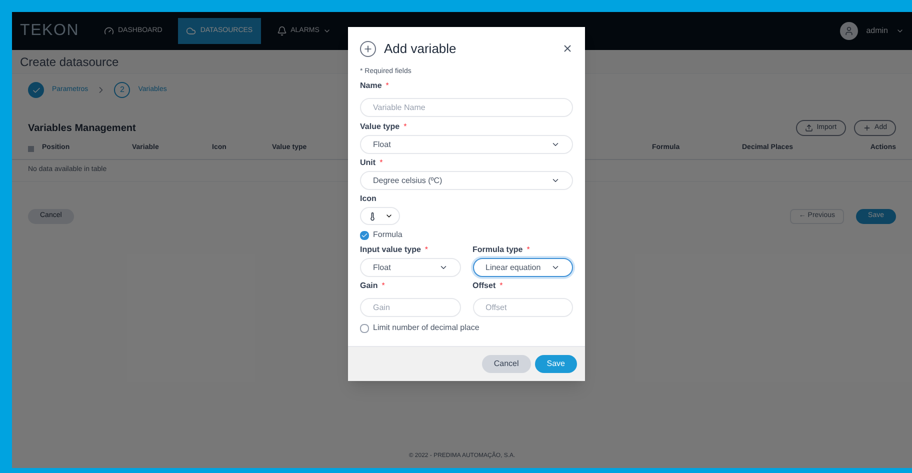 The height and width of the screenshot is (473, 912). I want to click on gauge-icon, so click(109, 31).